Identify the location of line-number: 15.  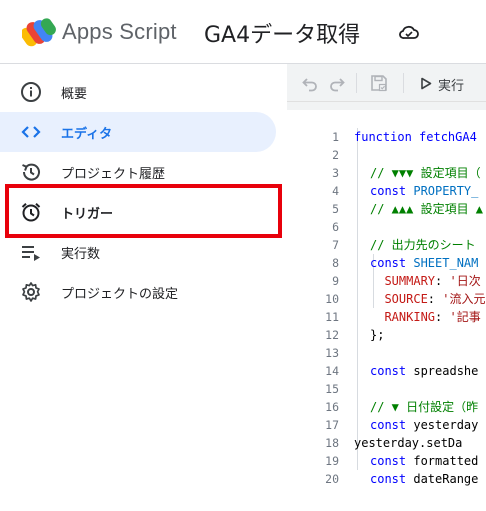
(332, 389).